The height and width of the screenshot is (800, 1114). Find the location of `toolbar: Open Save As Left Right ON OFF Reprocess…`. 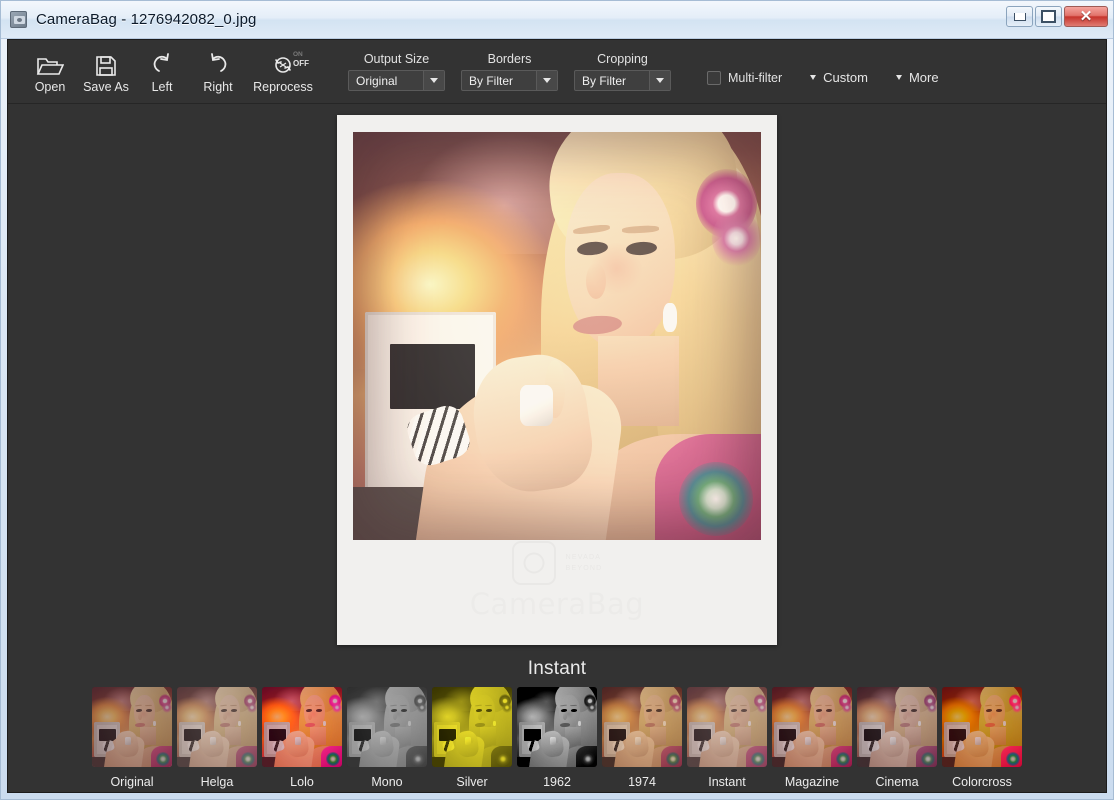

toolbar: Open Save As Left Right ON OFF Reprocess… is located at coordinates (557, 72).